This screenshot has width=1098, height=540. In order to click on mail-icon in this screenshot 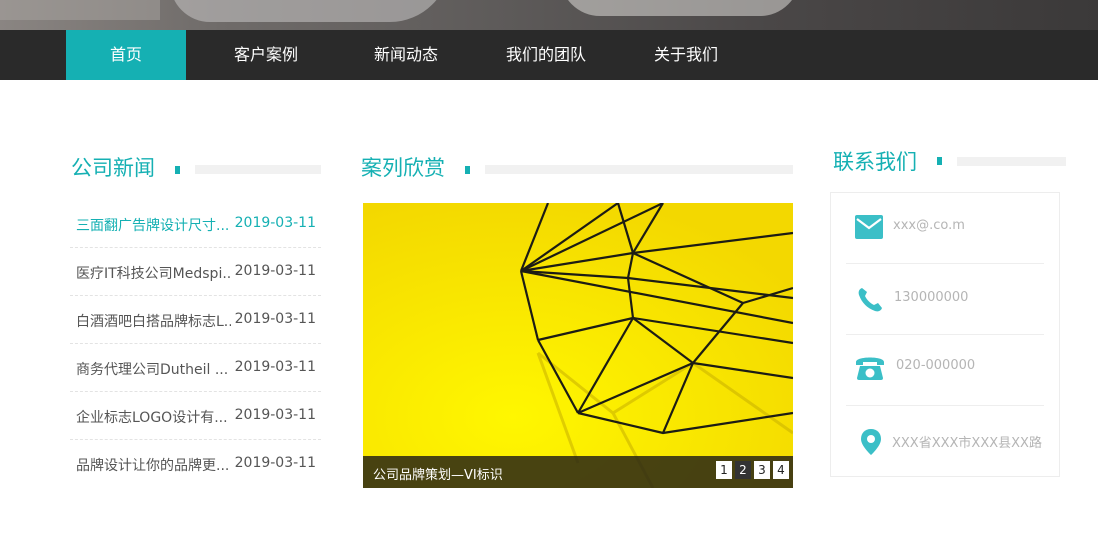, I will do `click(869, 227)`.